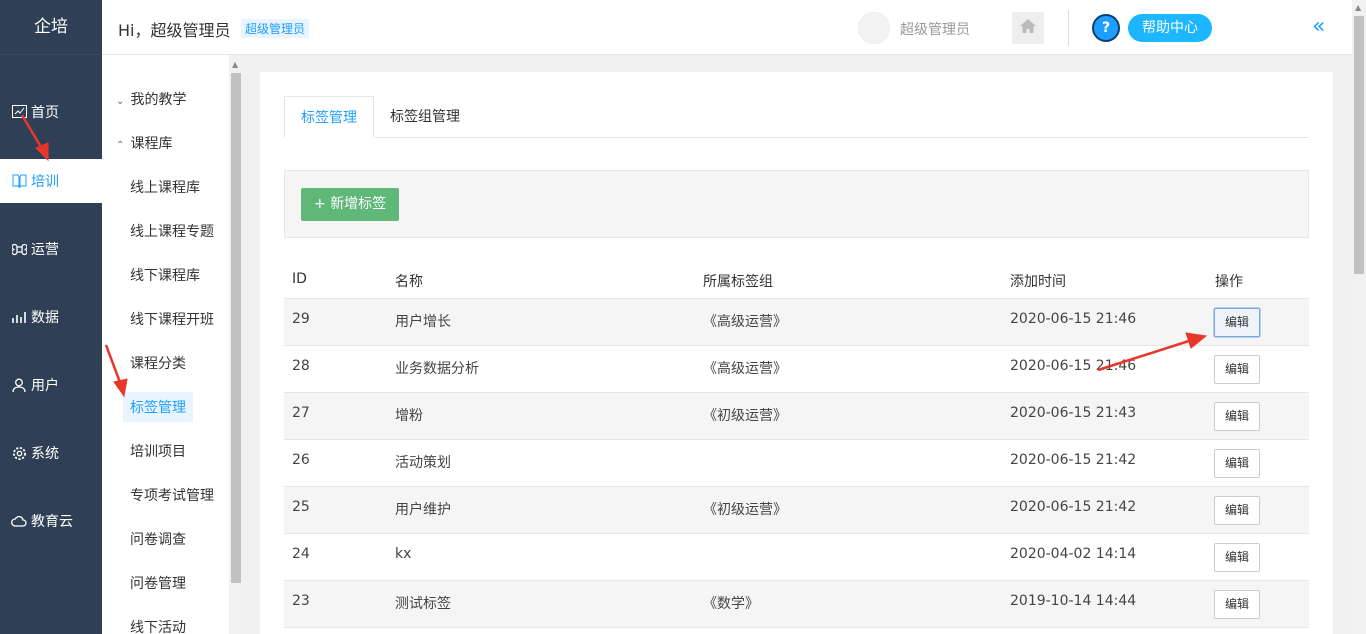 This screenshot has height=634, width=1366. Describe the element at coordinates (45, 113) in the screenshot. I see `nav-label: 首页` at that location.